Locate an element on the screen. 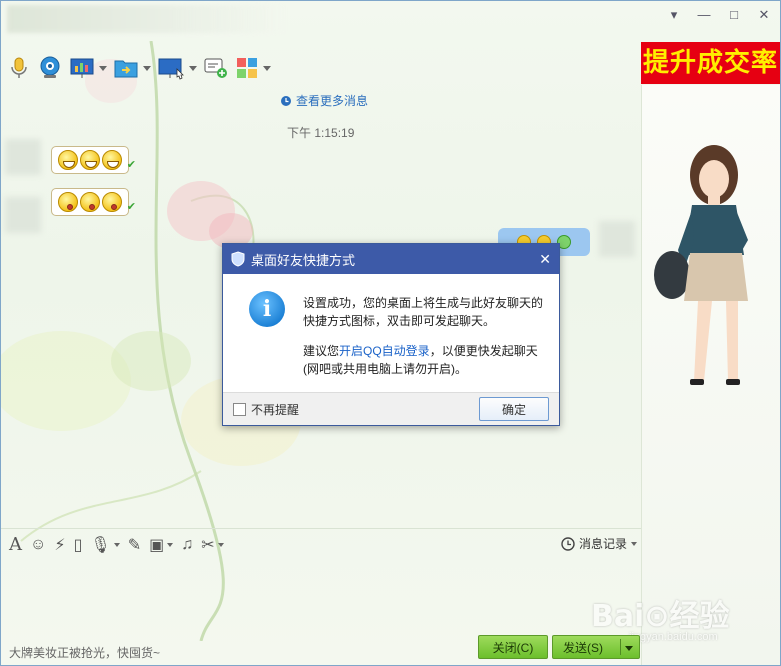  shake-window-icon: ▯ is located at coordinates (78, 545).